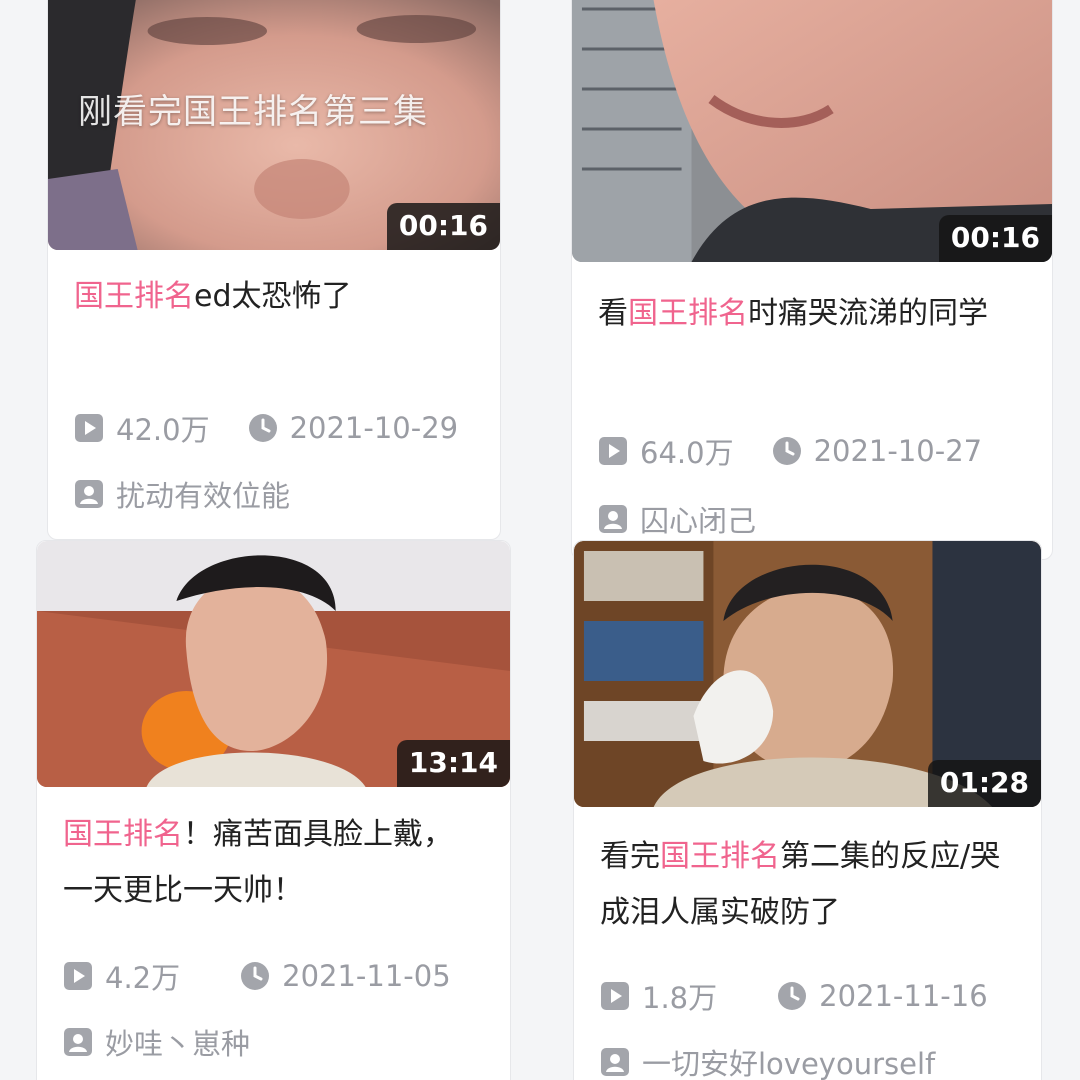 The width and height of the screenshot is (1080, 1080). I want to click on video-title: 看完国王排名第二集的反应/哭成泪人属实破防了, so click(812, 885).